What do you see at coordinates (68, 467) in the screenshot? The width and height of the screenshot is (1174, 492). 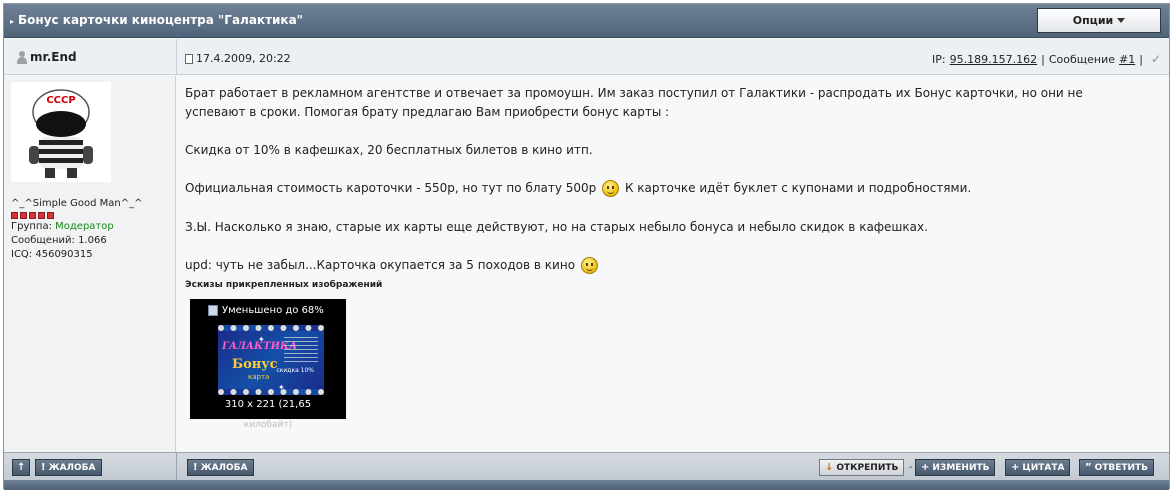 I see `report-button-left: ! ЖАЛОБА` at bounding box center [68, 467].